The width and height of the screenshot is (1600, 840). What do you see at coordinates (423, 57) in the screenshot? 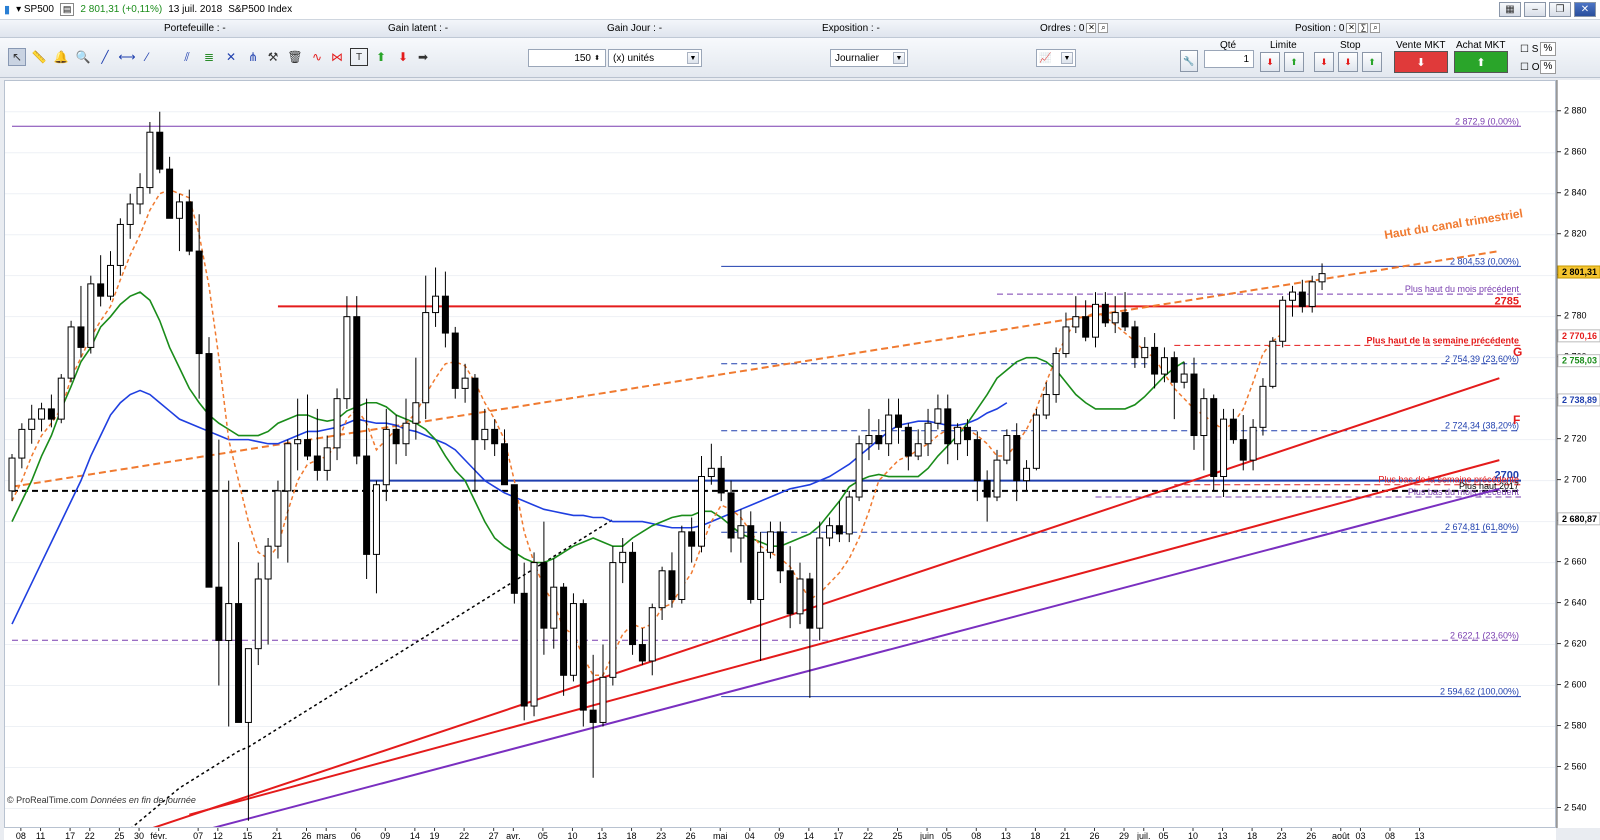
I see `right-arrow-icon: ➡` at bounding box center [423, 57].